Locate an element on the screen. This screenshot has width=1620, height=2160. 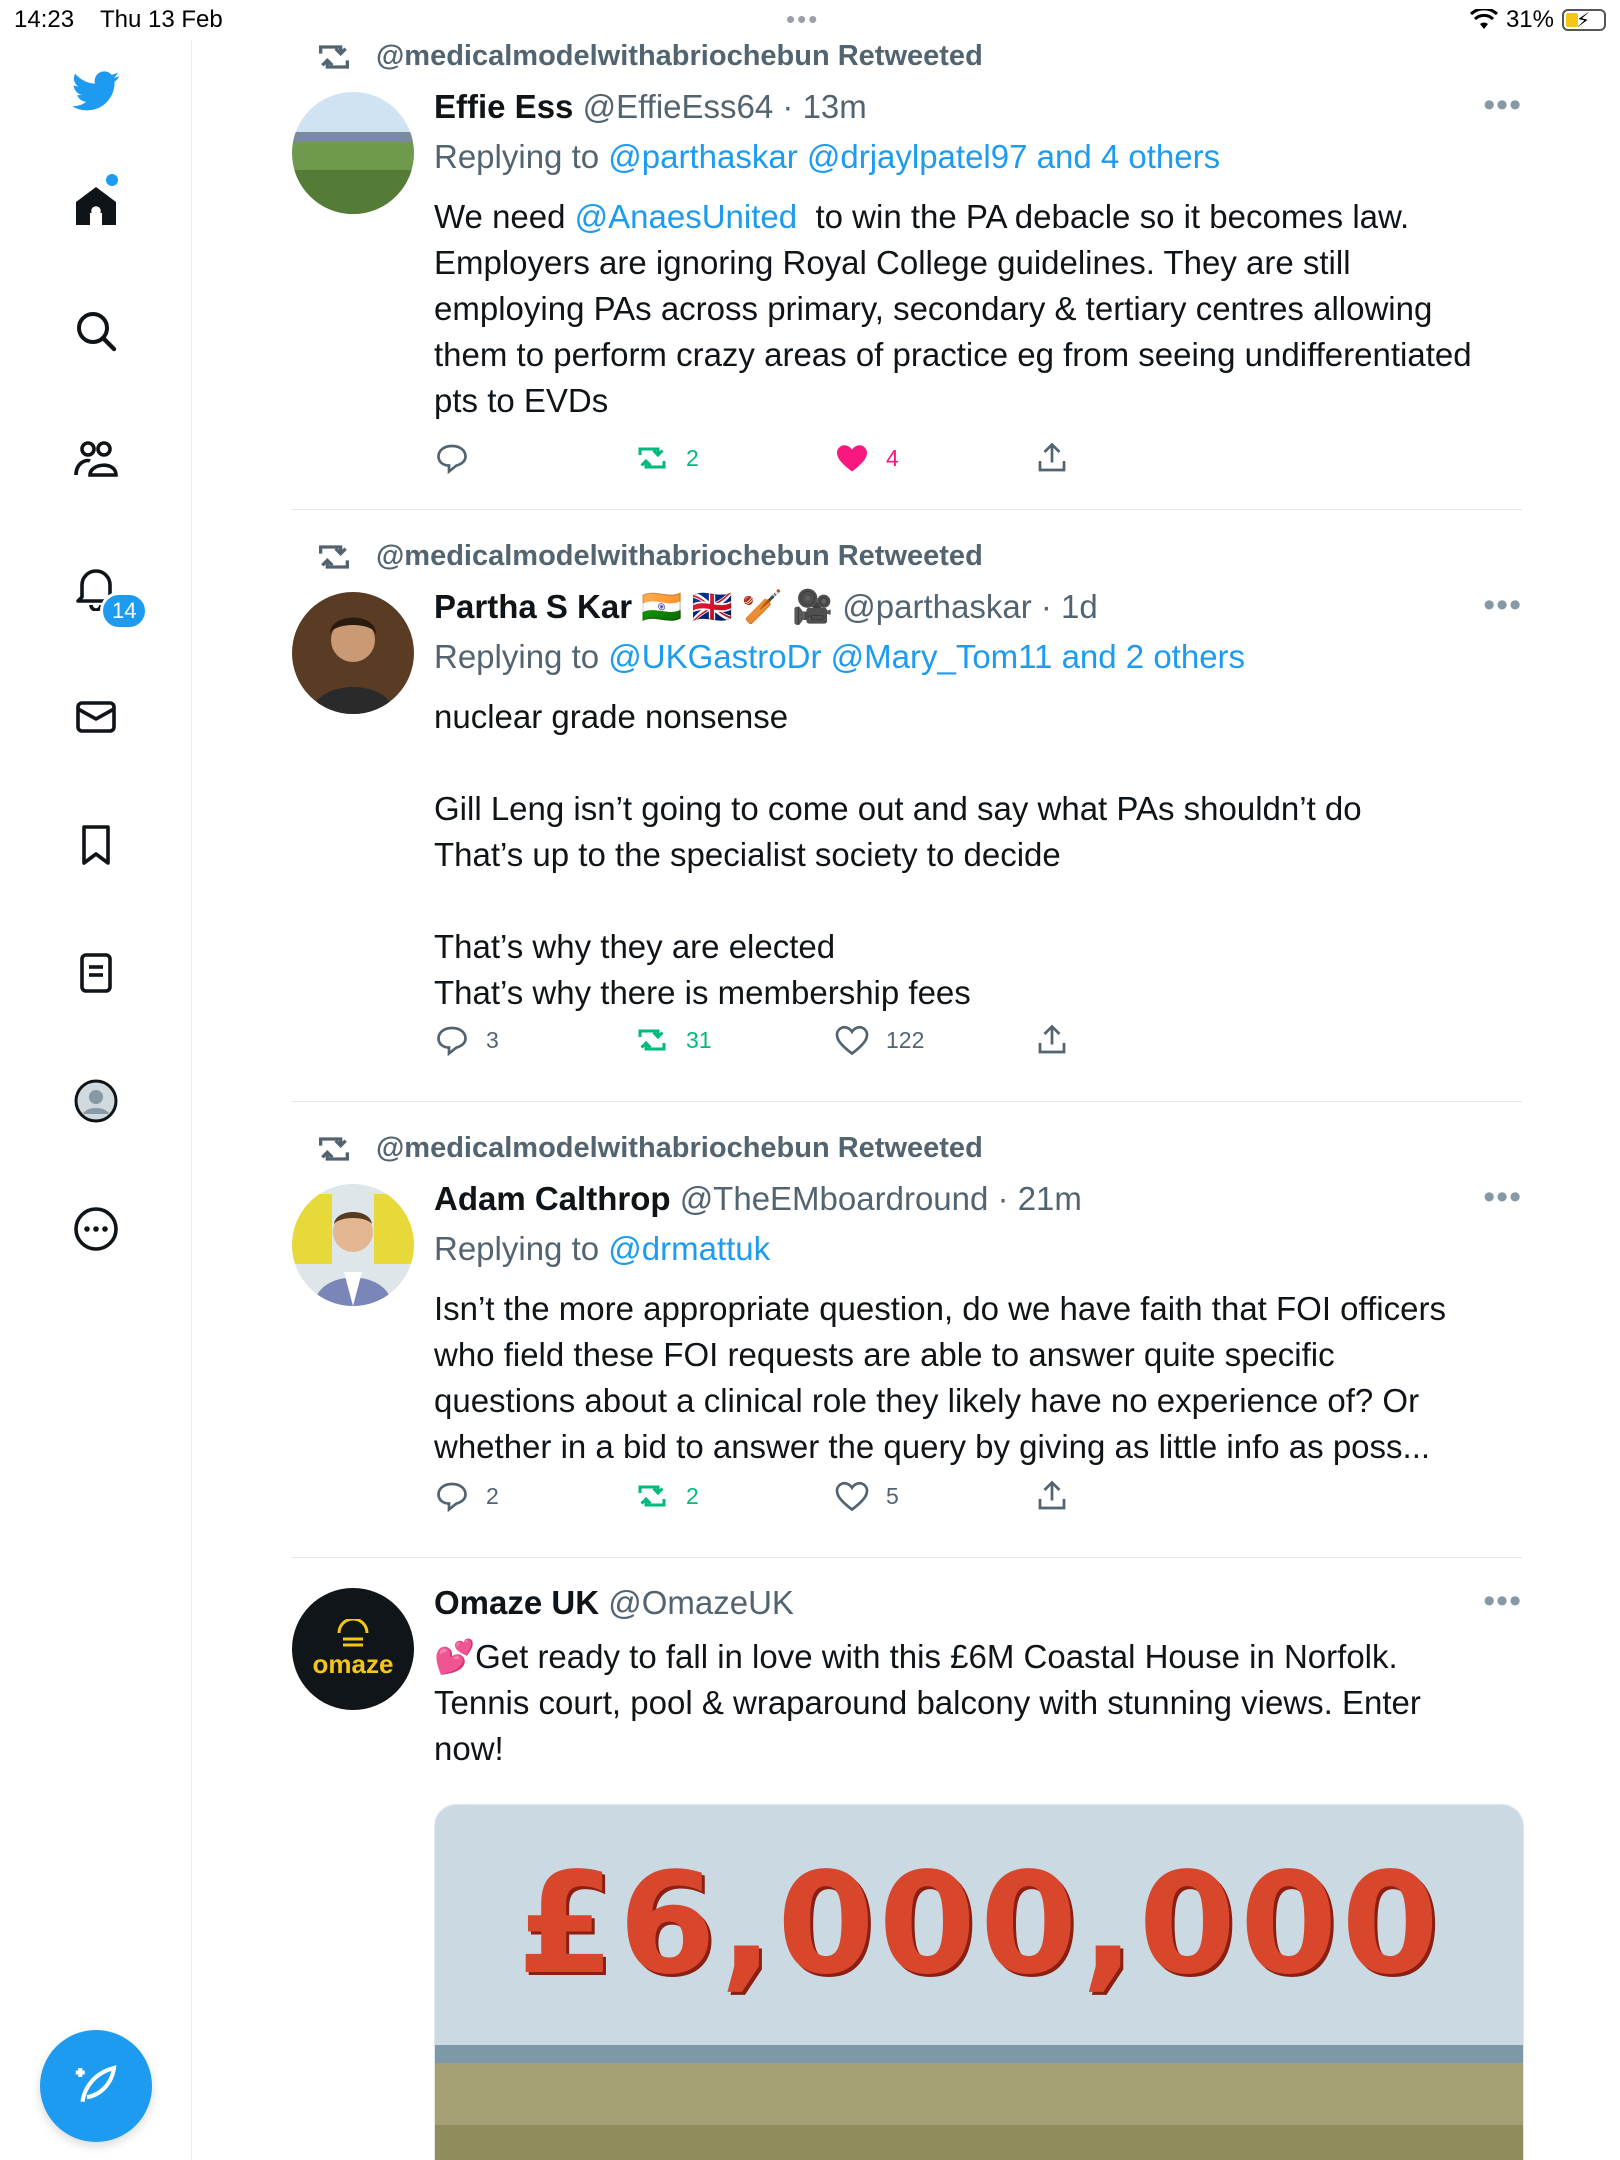
home-icon is located at coordinates (96, 207).